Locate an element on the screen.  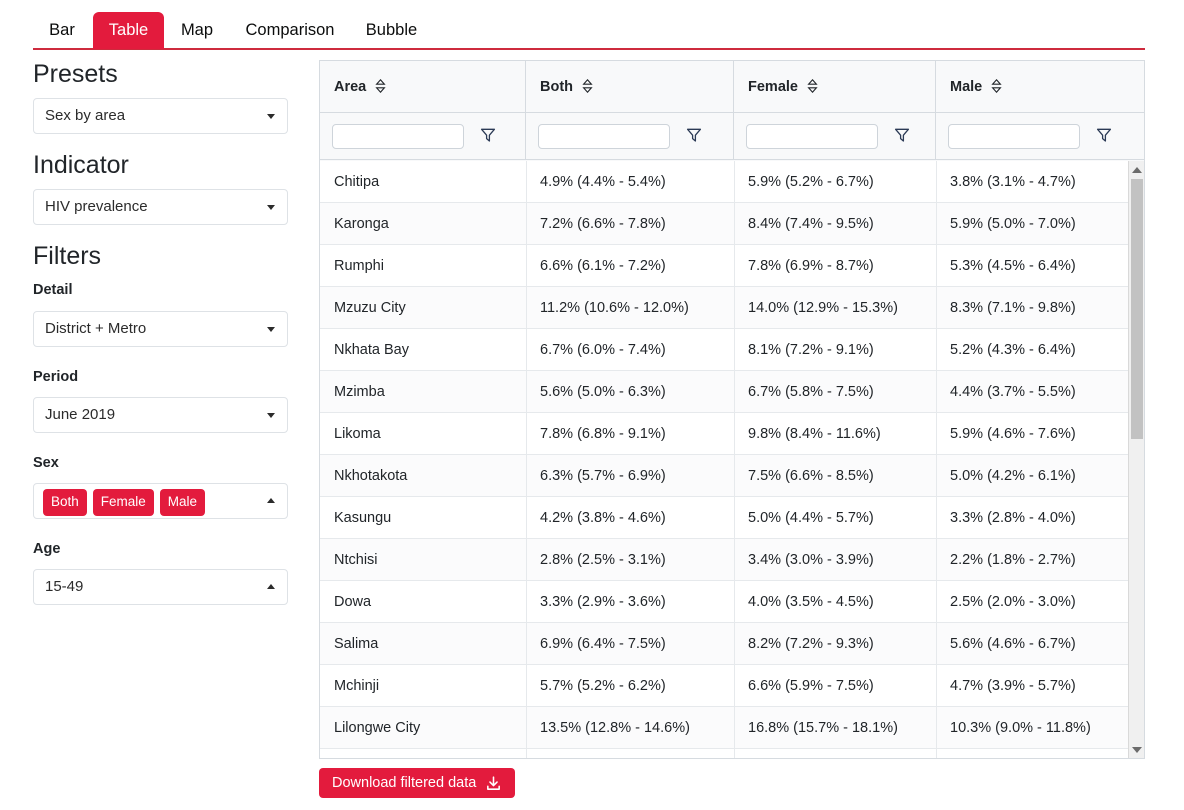
download-filtered-data-button: Download filtered data is located at coordinates (417, 783).